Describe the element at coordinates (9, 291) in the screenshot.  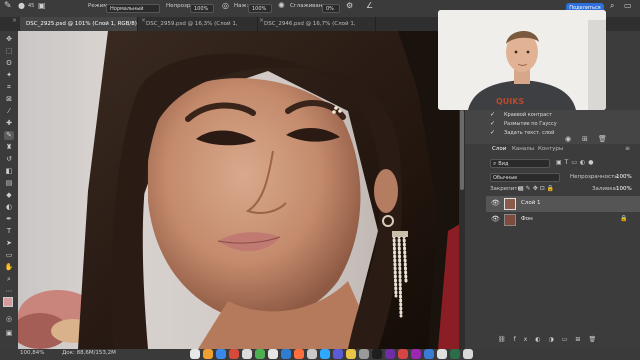
I see `more-tools-icon: ⋯` at that location.